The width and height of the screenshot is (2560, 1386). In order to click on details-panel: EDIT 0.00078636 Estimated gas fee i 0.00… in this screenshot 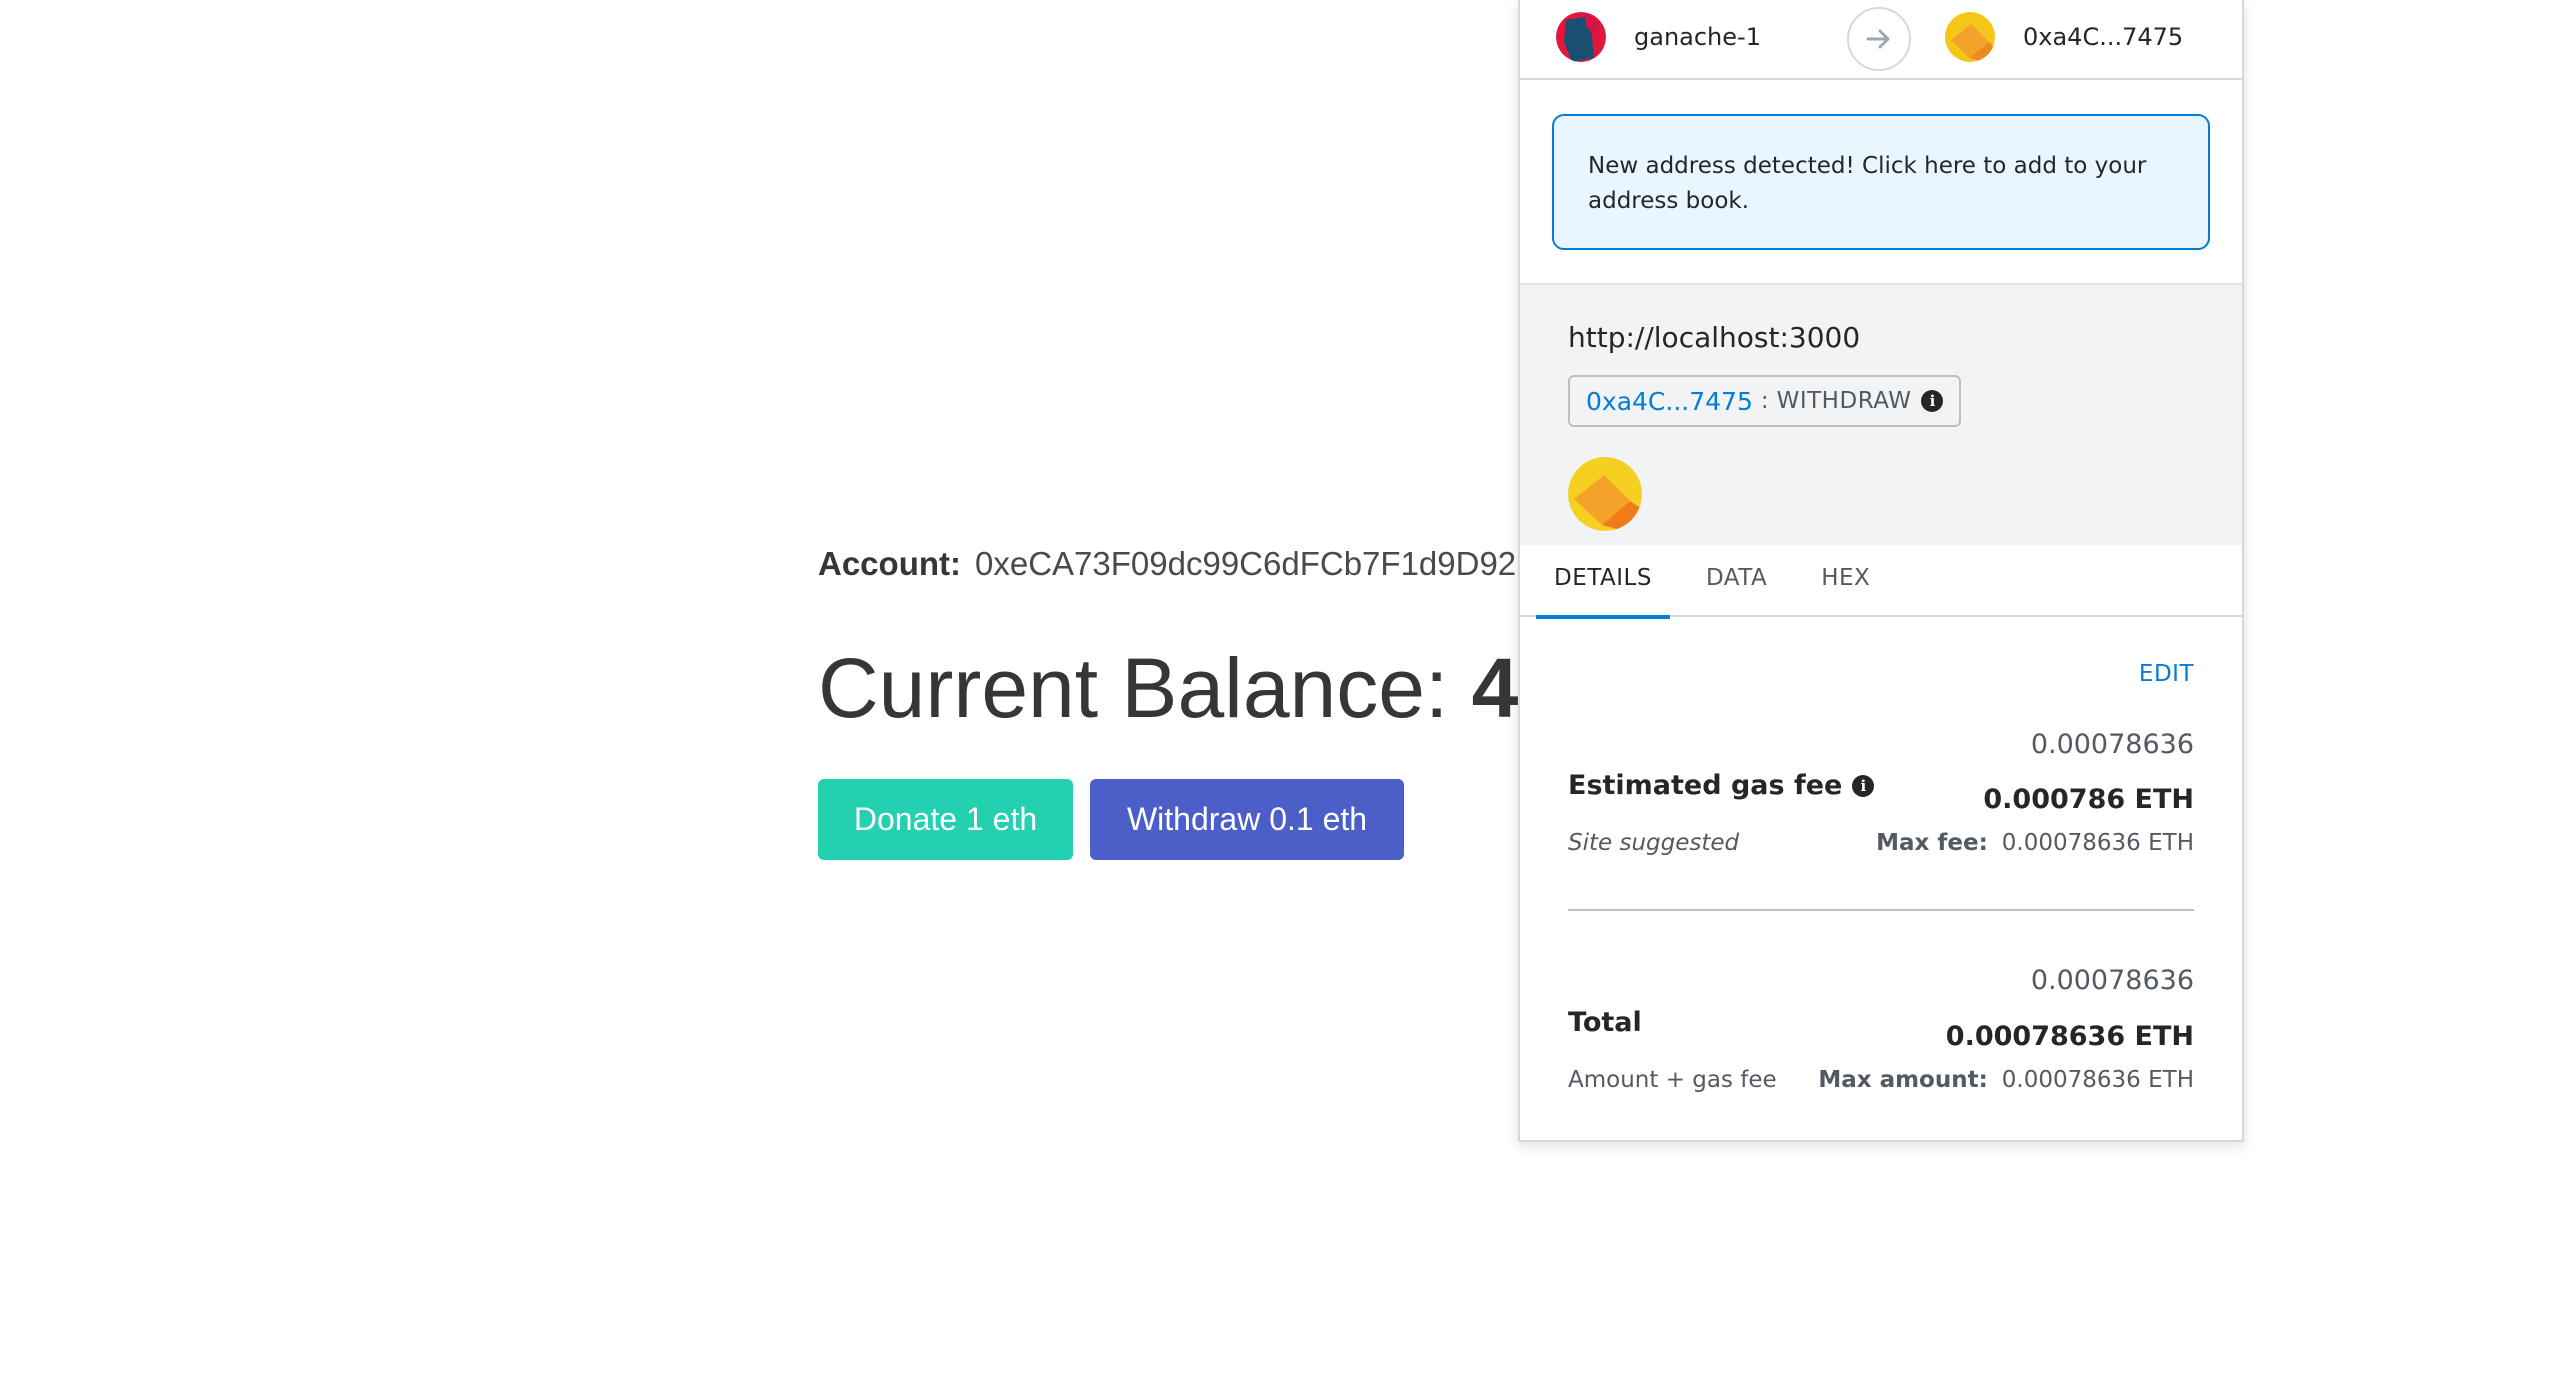, I will do `click(1881, 867)`.